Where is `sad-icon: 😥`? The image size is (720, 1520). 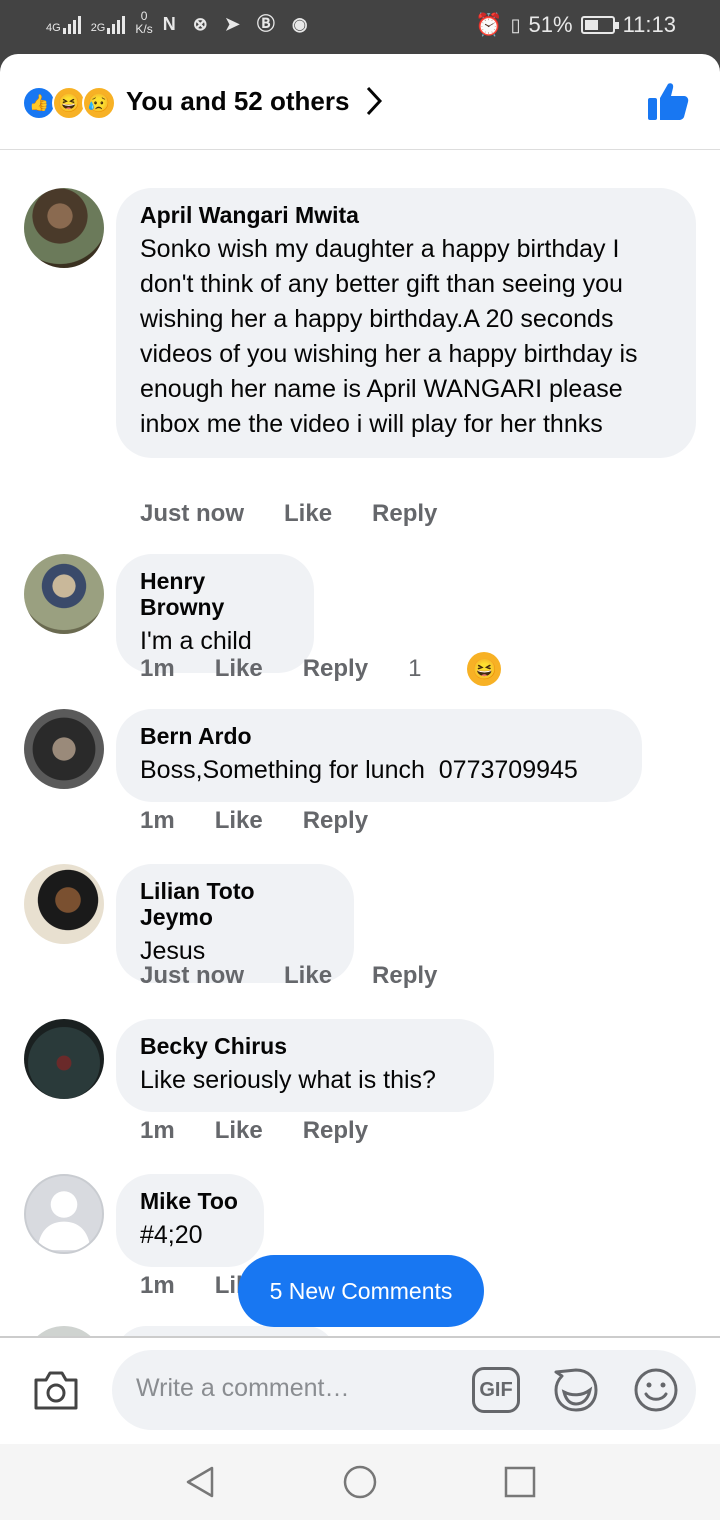 sad-icon: 😥 is located at coordinates (99, 103).